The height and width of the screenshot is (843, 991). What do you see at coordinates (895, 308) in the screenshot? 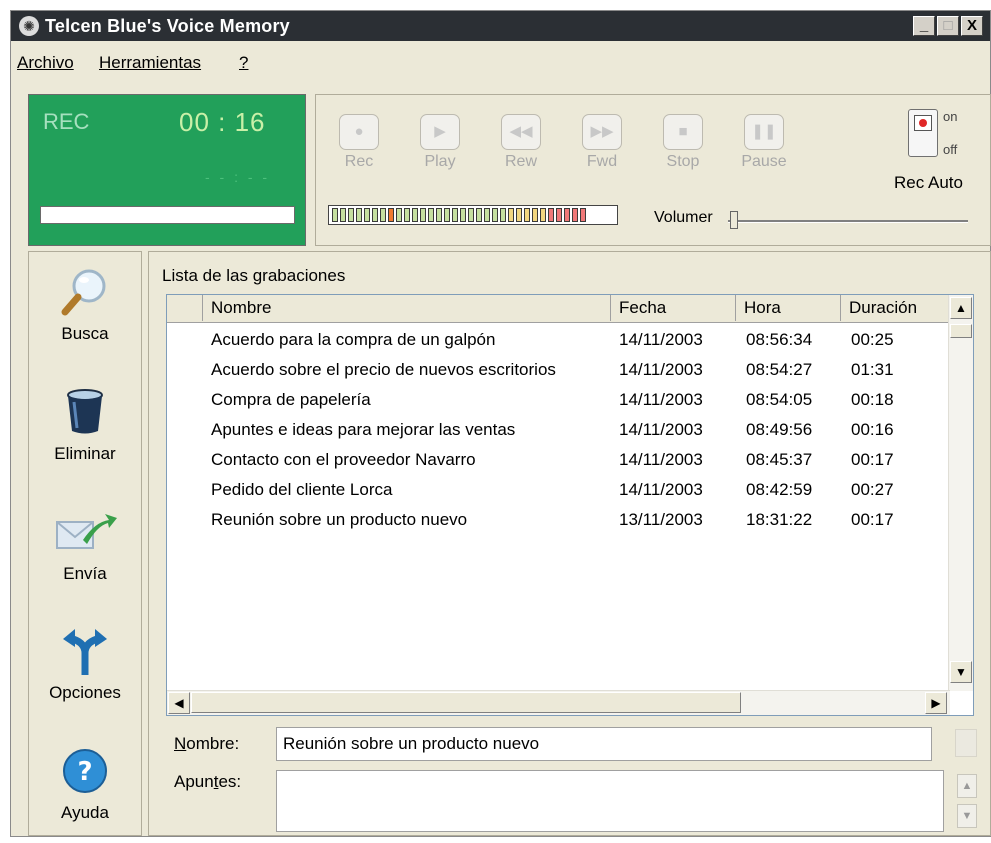
I see `column-header-duracion: Duración` at bounding box center [895, 308].